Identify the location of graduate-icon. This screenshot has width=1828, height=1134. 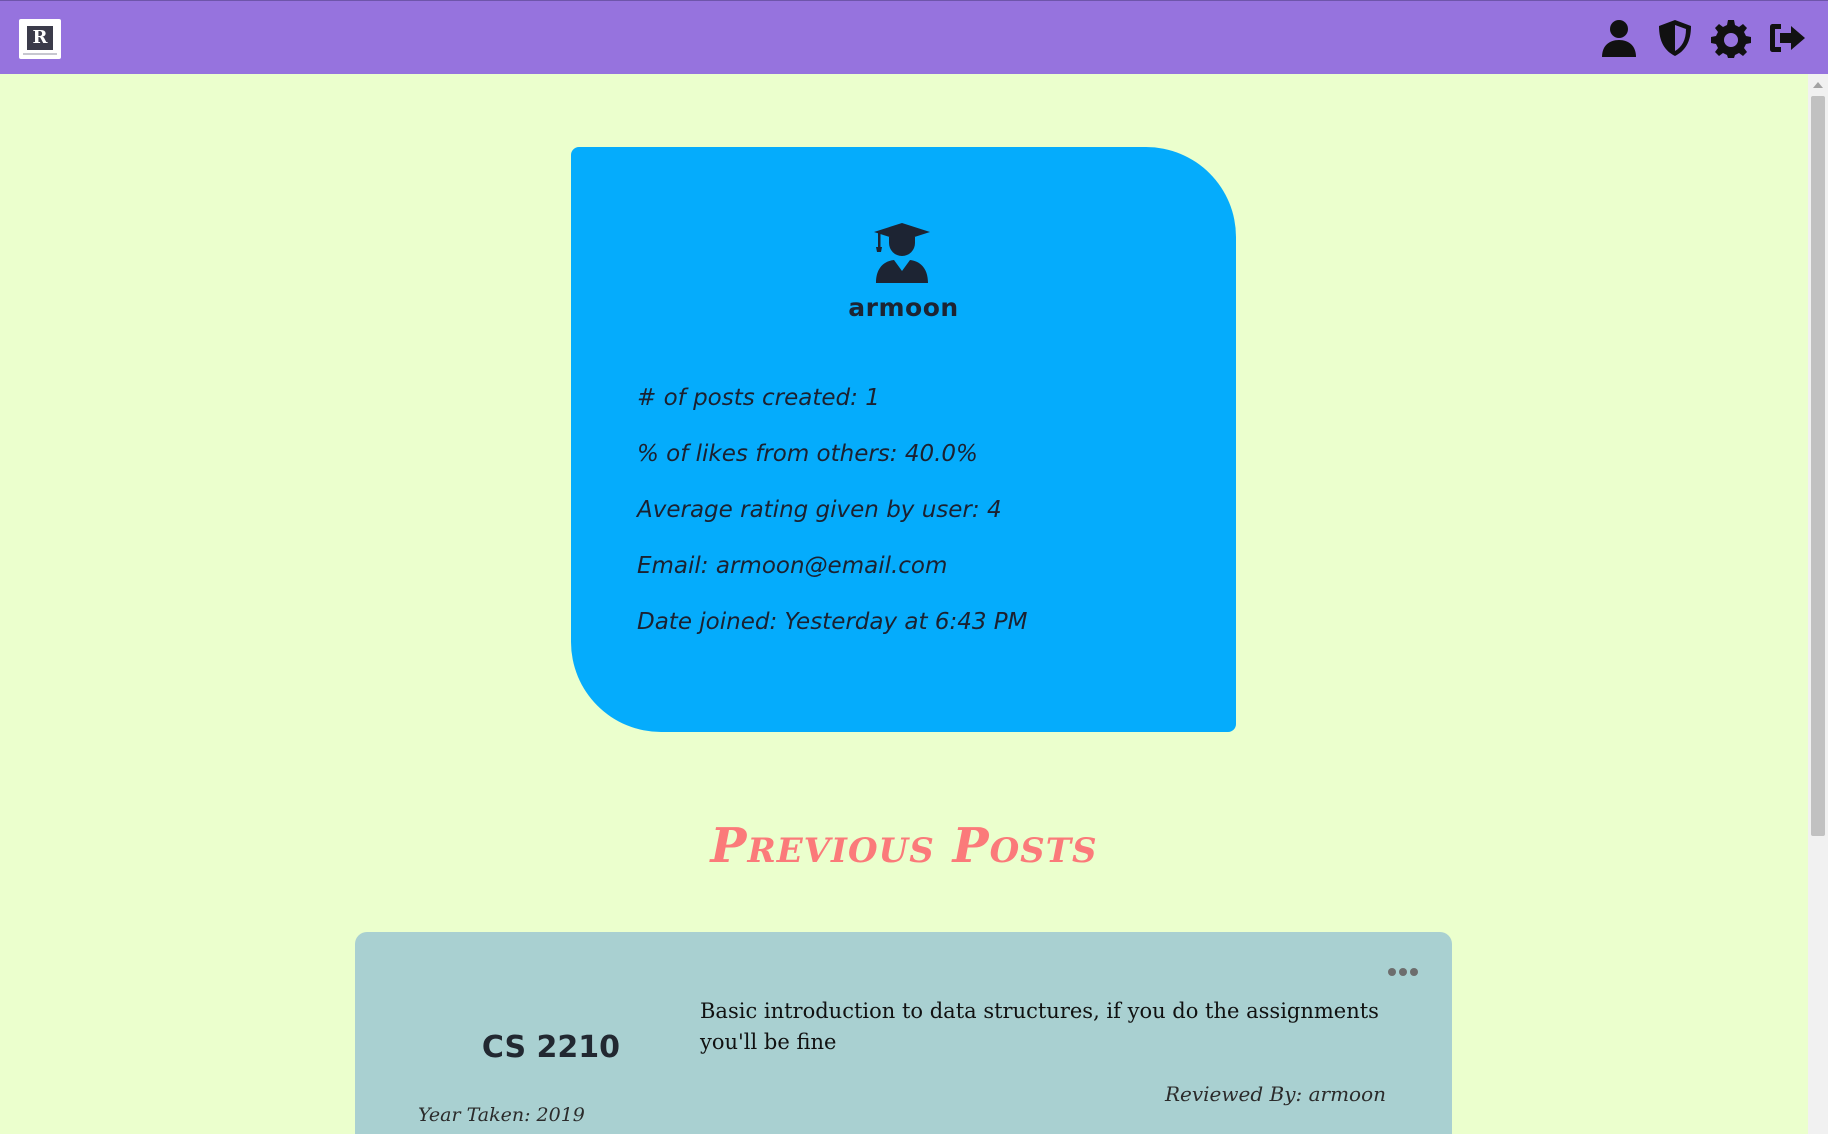
(902, 253).